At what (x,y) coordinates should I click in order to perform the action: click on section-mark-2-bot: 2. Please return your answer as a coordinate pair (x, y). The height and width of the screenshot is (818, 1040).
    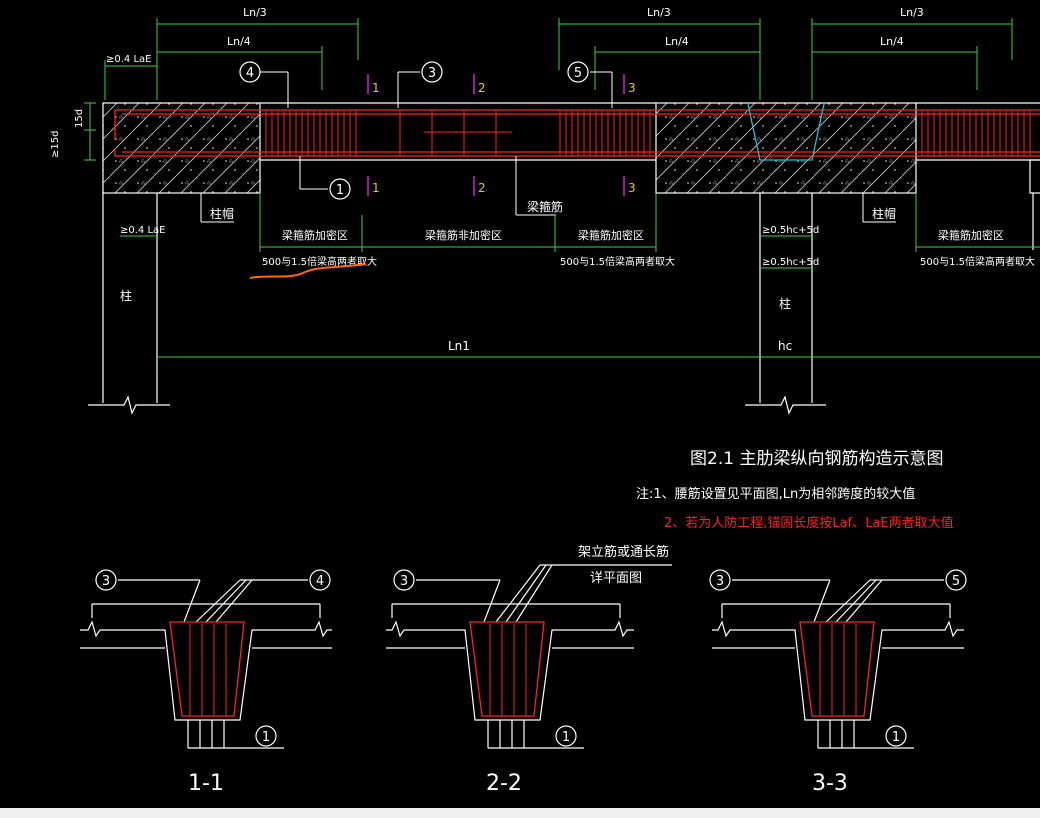
    Looking at the image, I should click on (482, 188).